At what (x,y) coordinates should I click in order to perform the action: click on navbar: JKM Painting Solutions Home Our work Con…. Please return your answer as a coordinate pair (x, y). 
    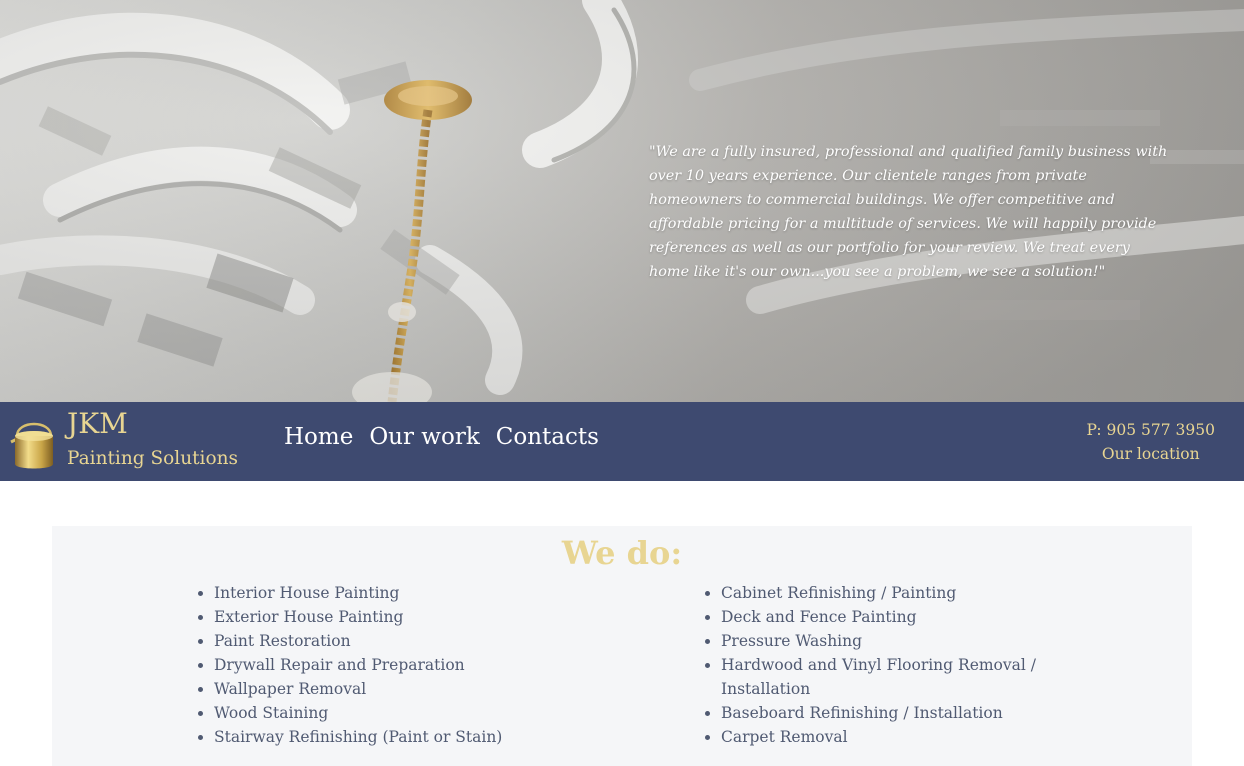
    Looking at the image, I should click on (622, 441).